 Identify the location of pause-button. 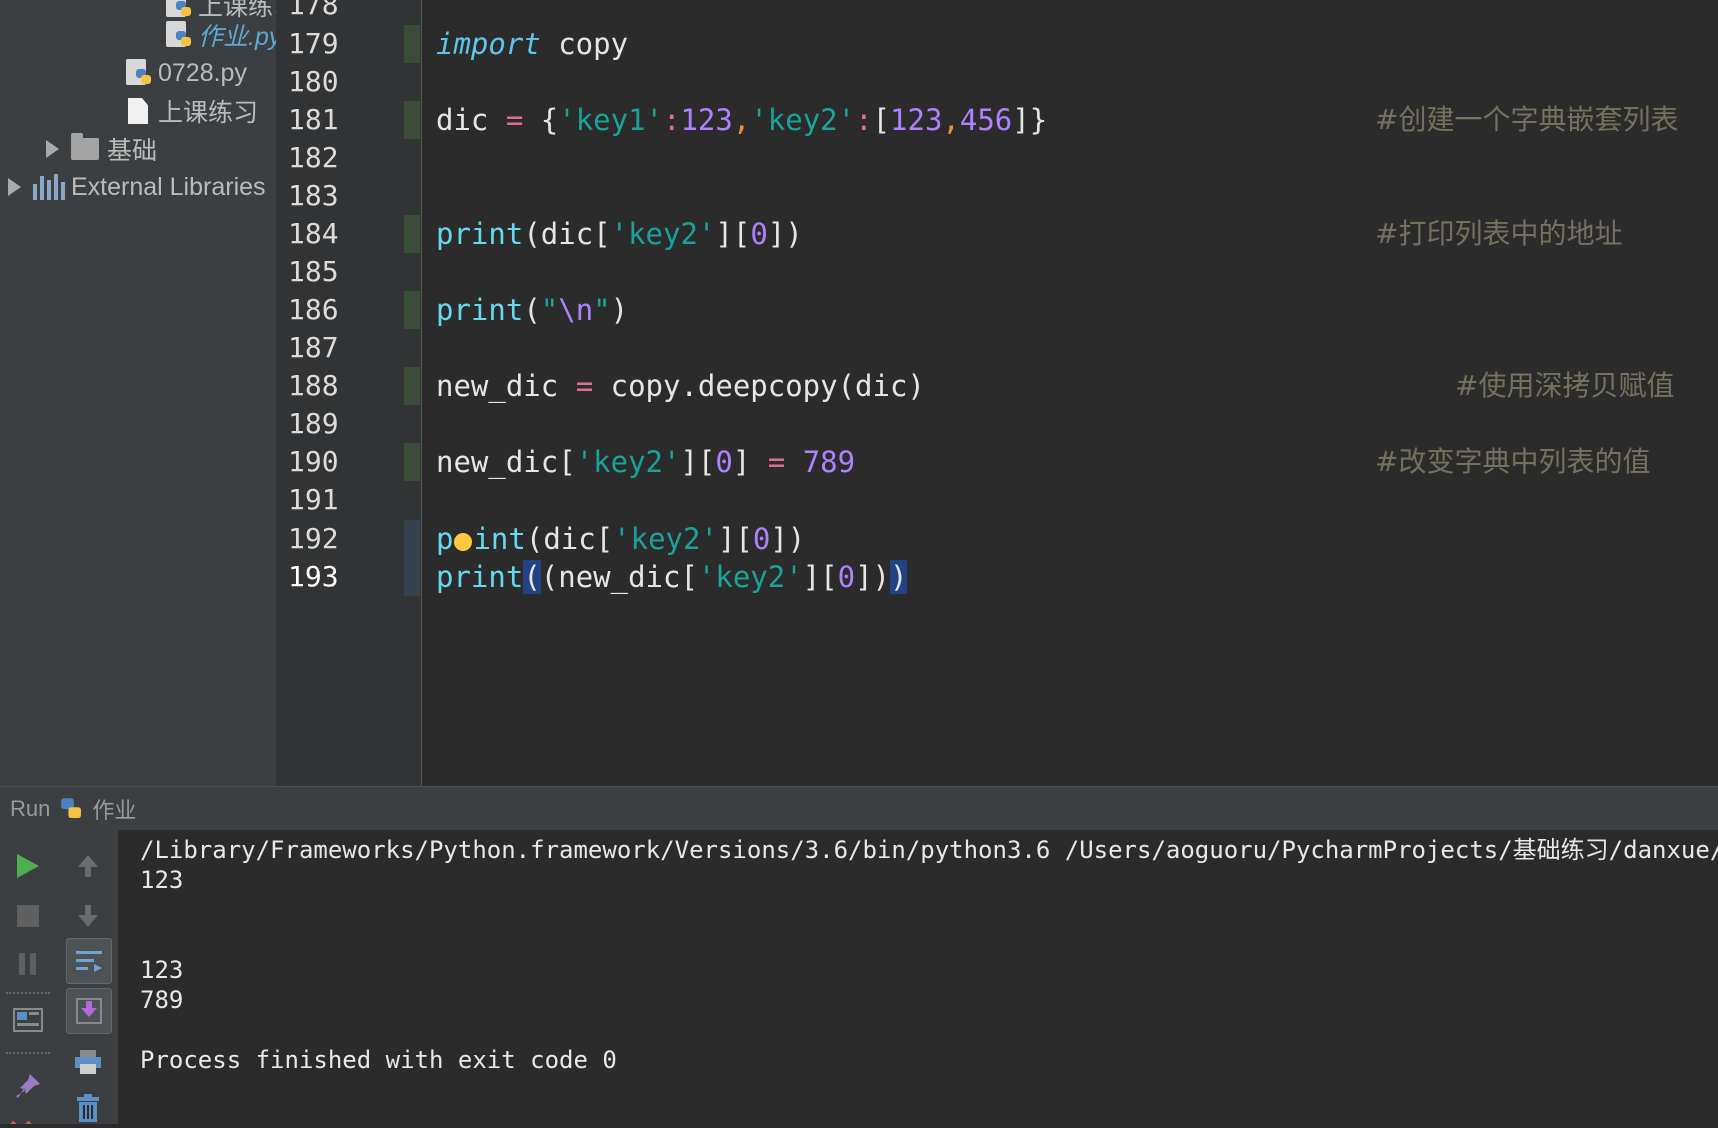
(28, 964).